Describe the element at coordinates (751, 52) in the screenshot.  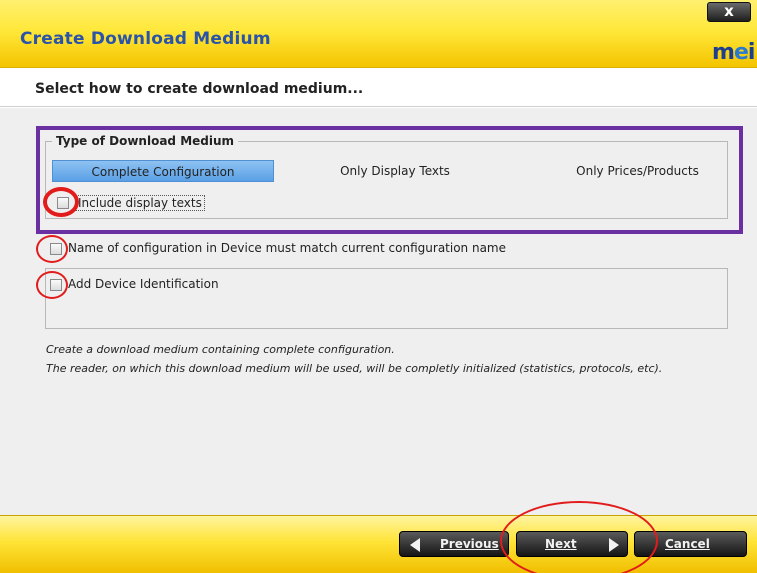
I see `logo-letter: i` at that location.